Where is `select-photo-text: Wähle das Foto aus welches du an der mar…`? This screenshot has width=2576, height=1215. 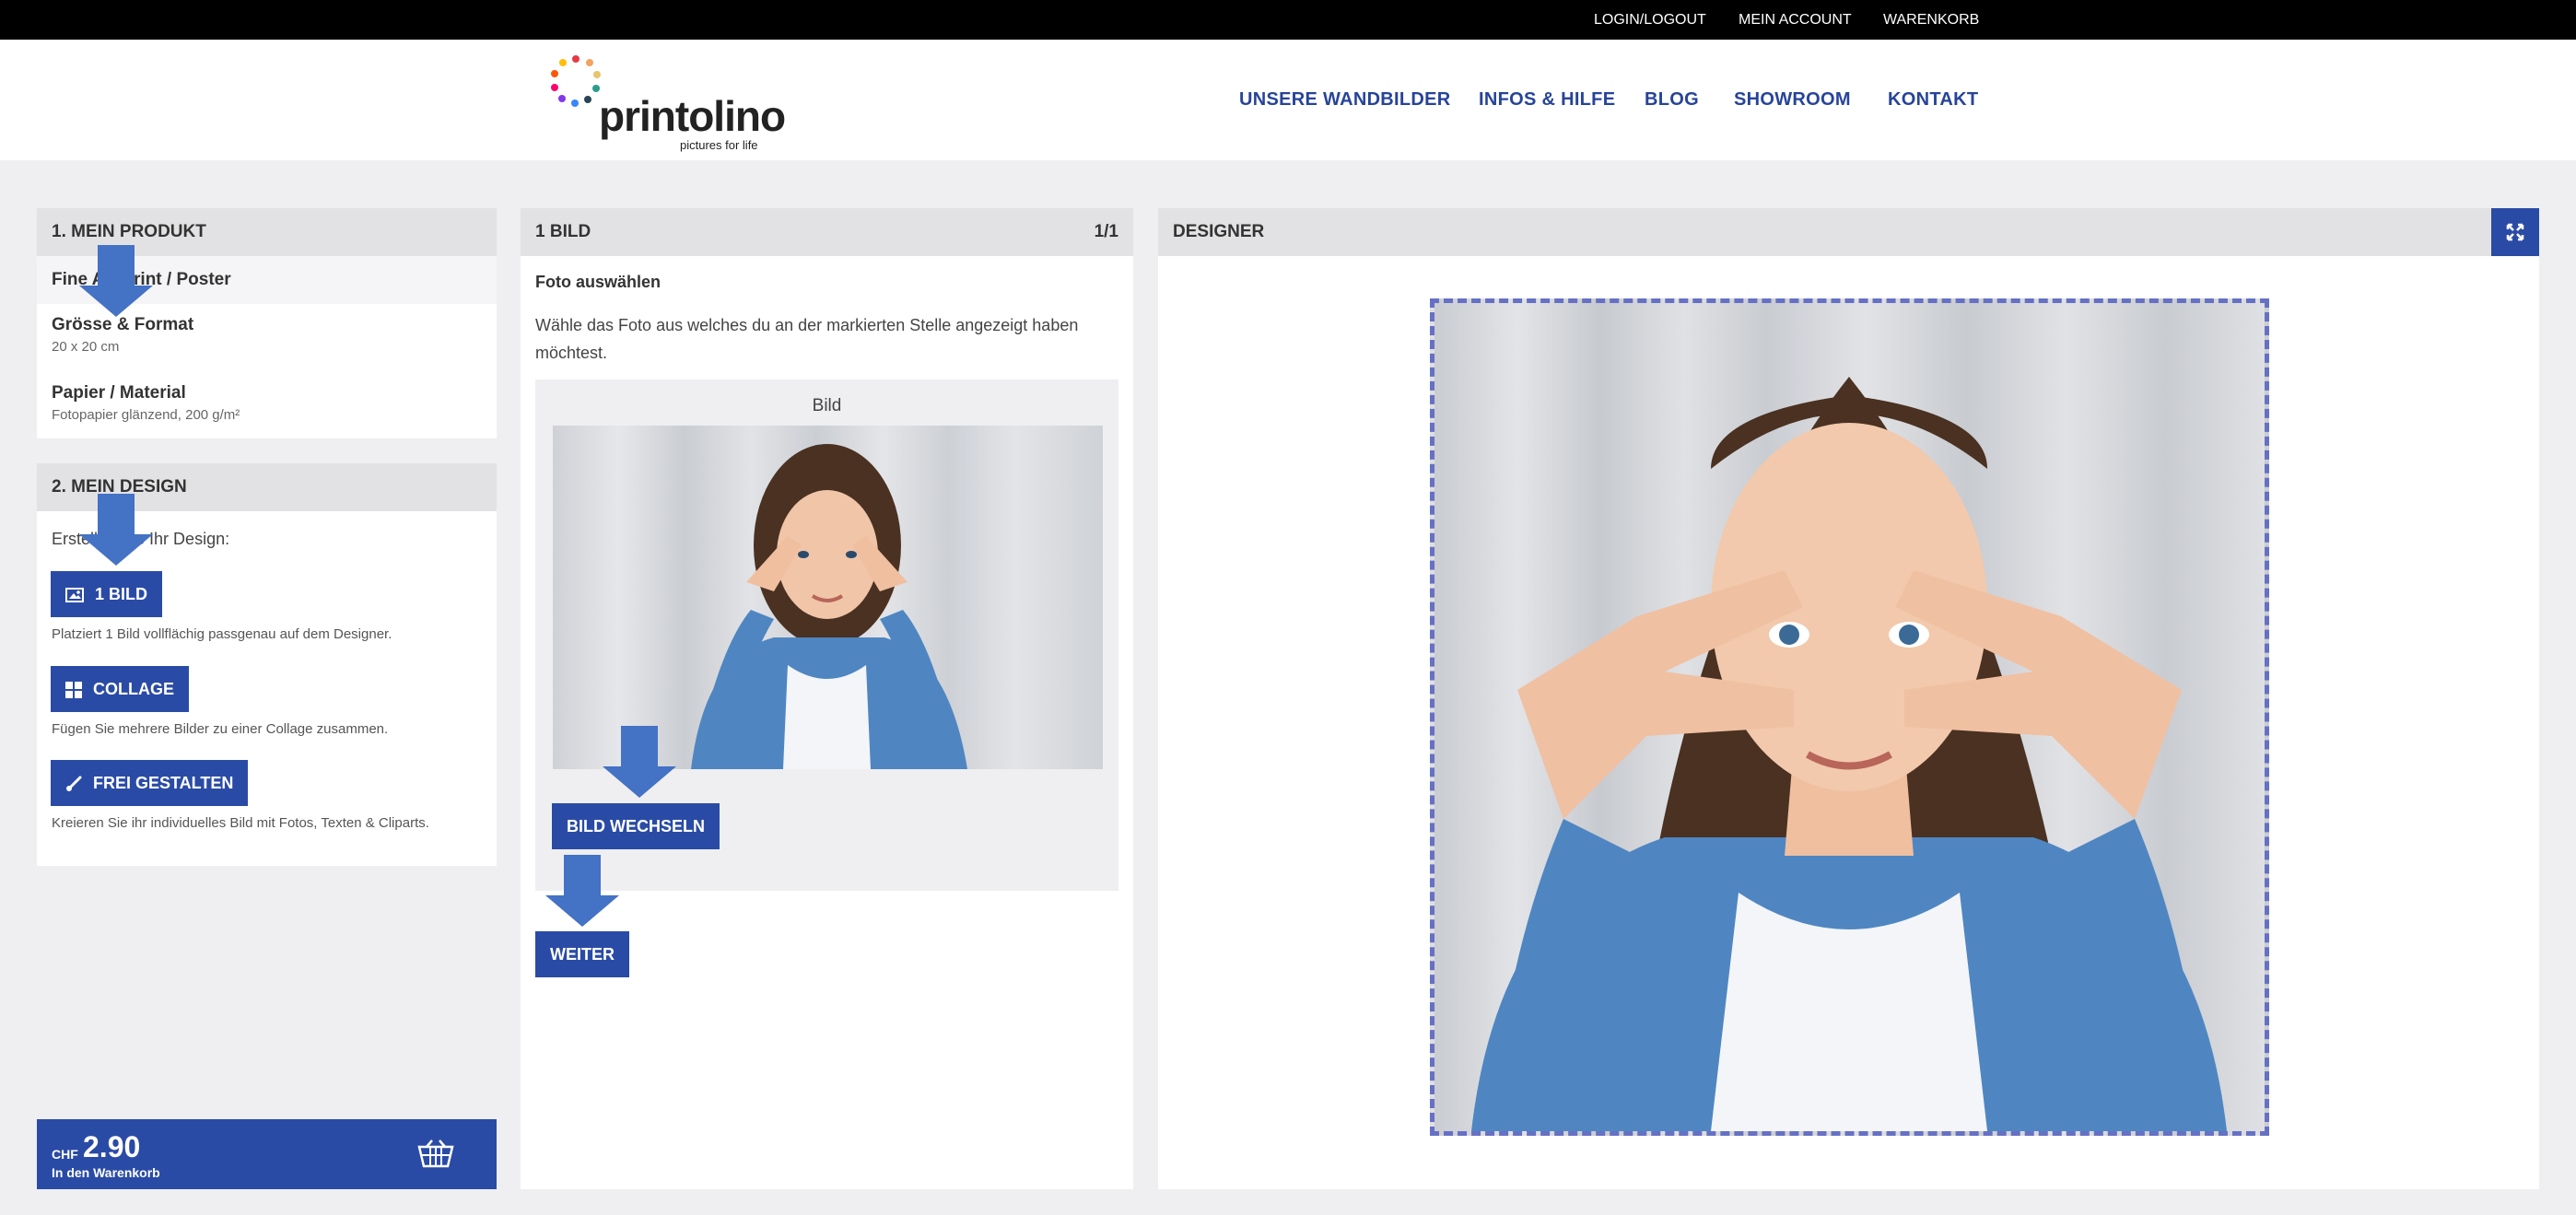
select-photo-text: Wähle das Foto aus welches du an der mar… is located at coordinates (807, 339).